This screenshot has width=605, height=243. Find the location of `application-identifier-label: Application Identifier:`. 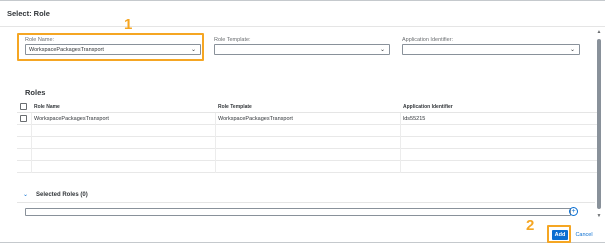

application-identifier-label: Application Identifier: is located at coordinates (428, 40).